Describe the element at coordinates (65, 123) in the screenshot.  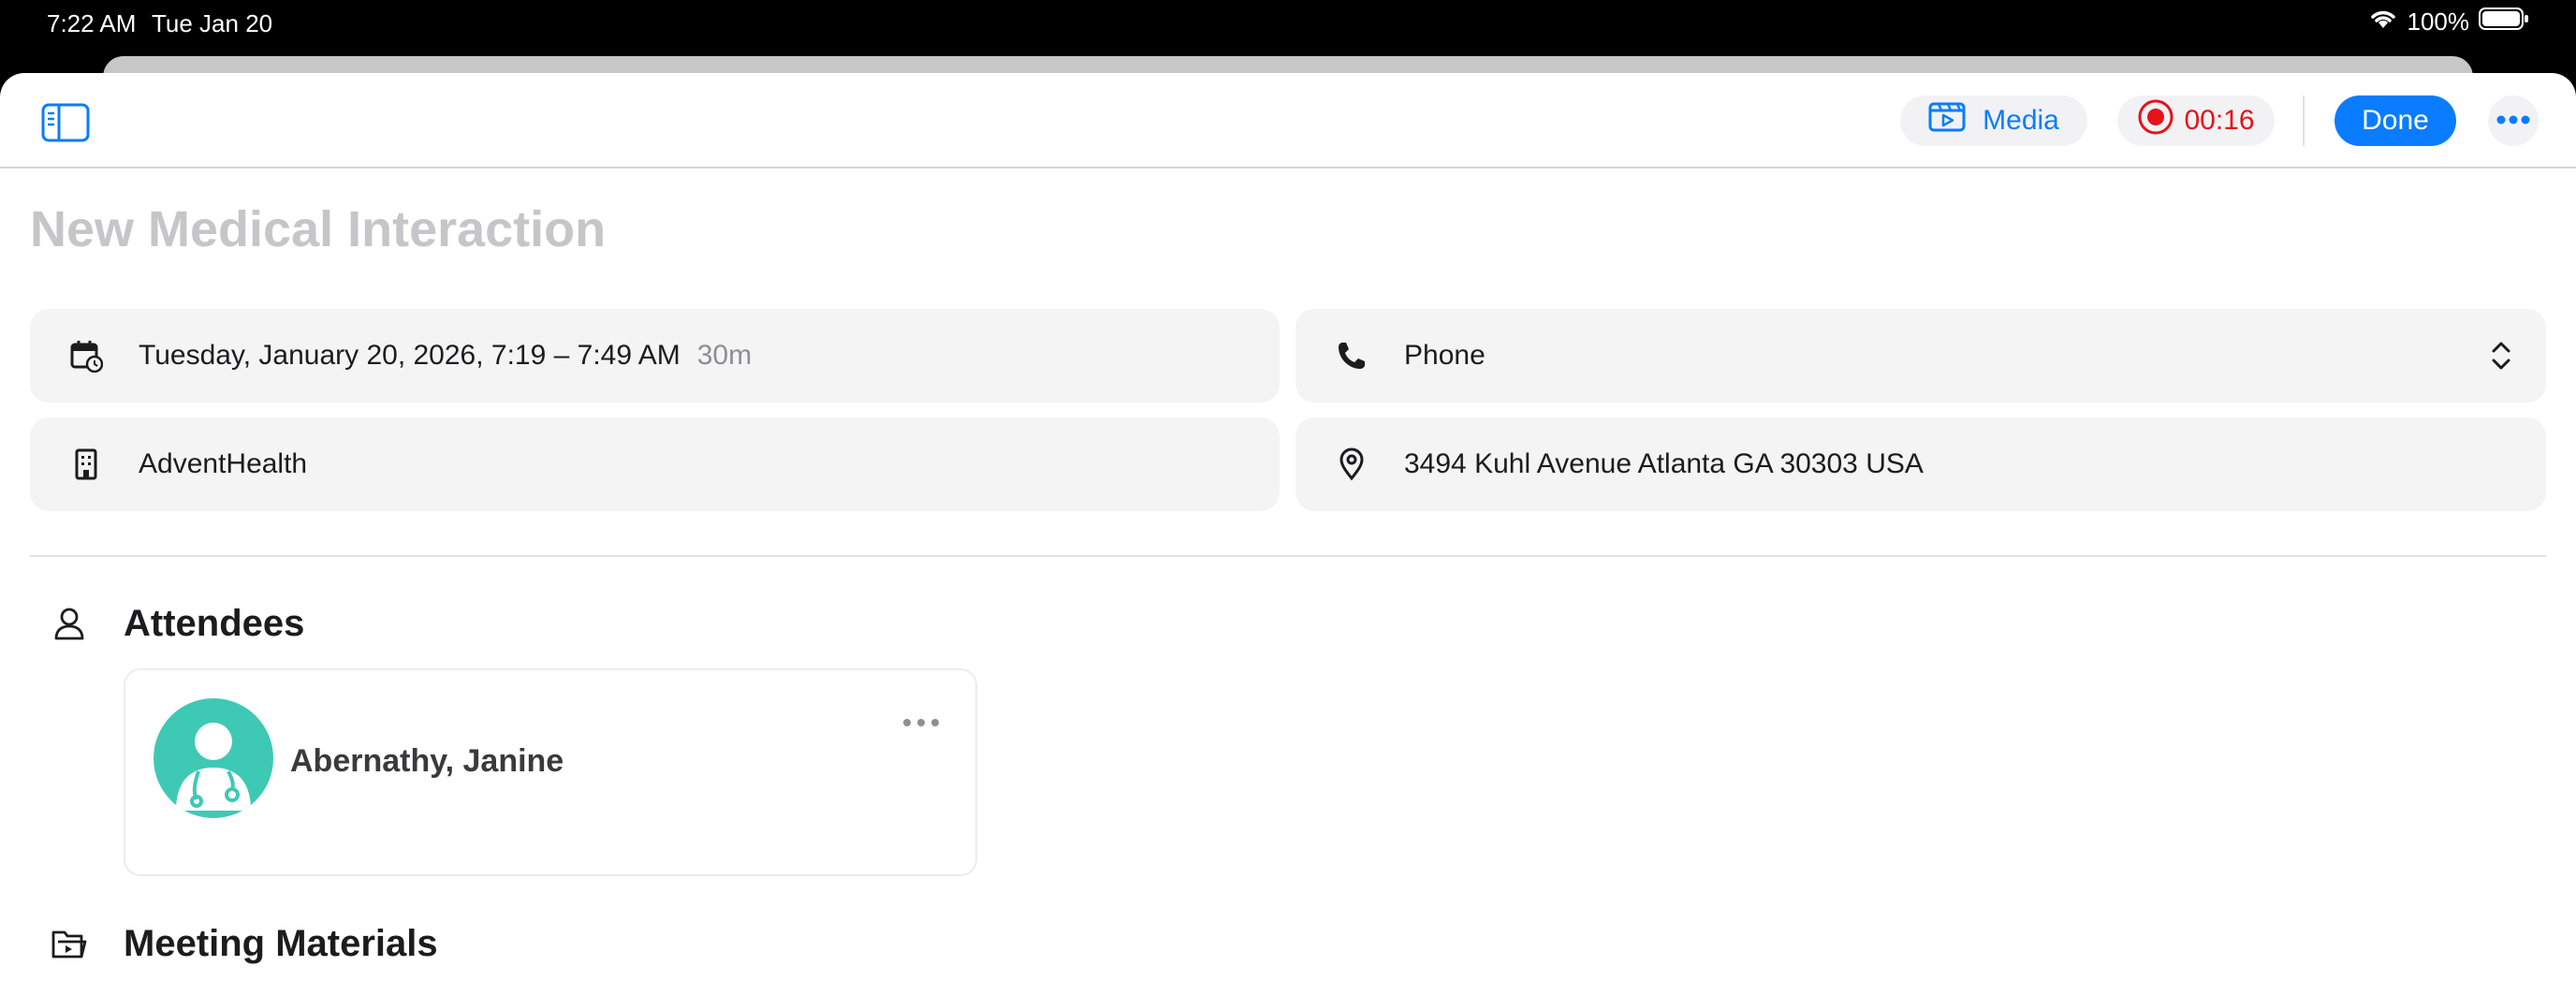
I see `sidebar-toggle-icon` at that location.